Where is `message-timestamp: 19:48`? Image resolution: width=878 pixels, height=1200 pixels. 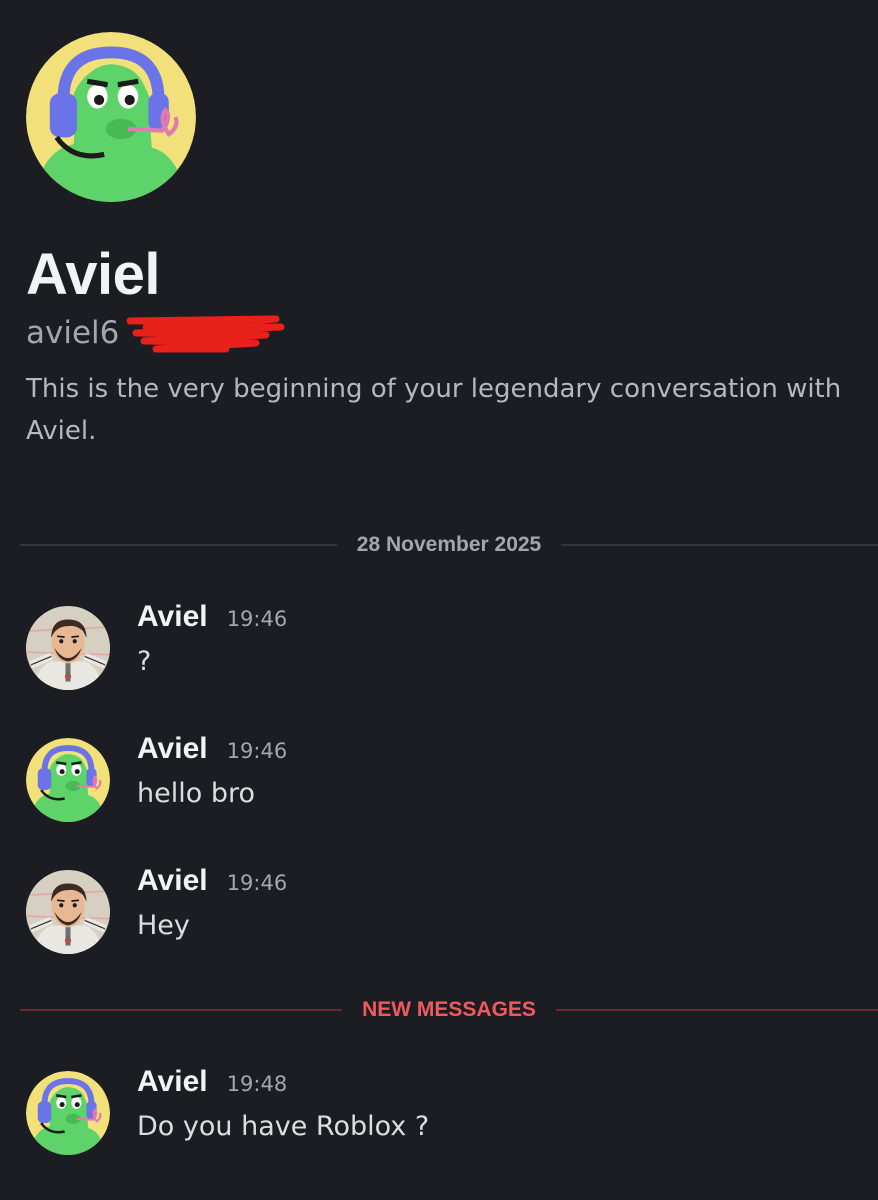
message-timestamp: 19:48 is located at coordinates (257, 1084).